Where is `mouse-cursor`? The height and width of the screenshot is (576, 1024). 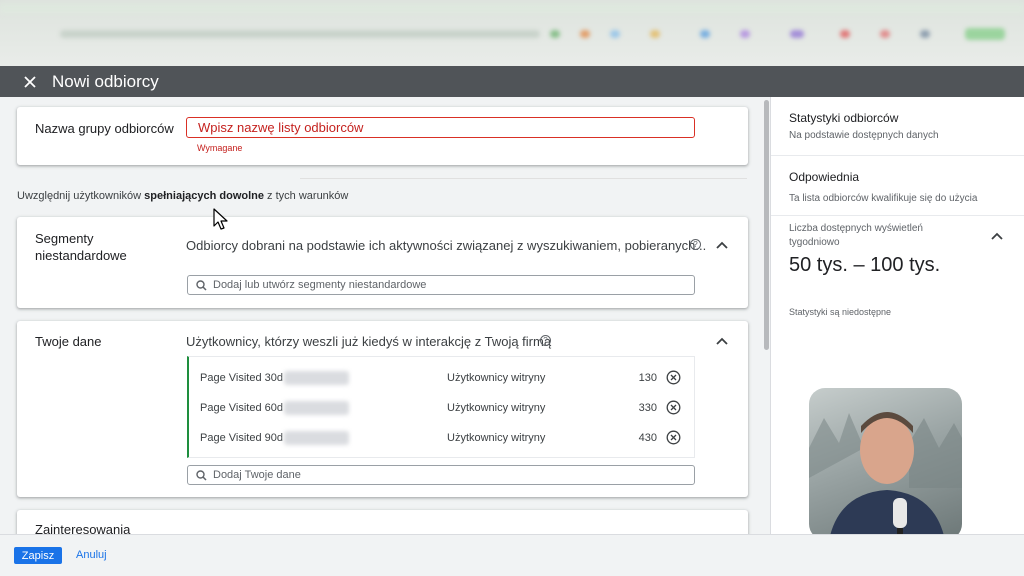 mouse-cursor is located at coordinates (220, 219).